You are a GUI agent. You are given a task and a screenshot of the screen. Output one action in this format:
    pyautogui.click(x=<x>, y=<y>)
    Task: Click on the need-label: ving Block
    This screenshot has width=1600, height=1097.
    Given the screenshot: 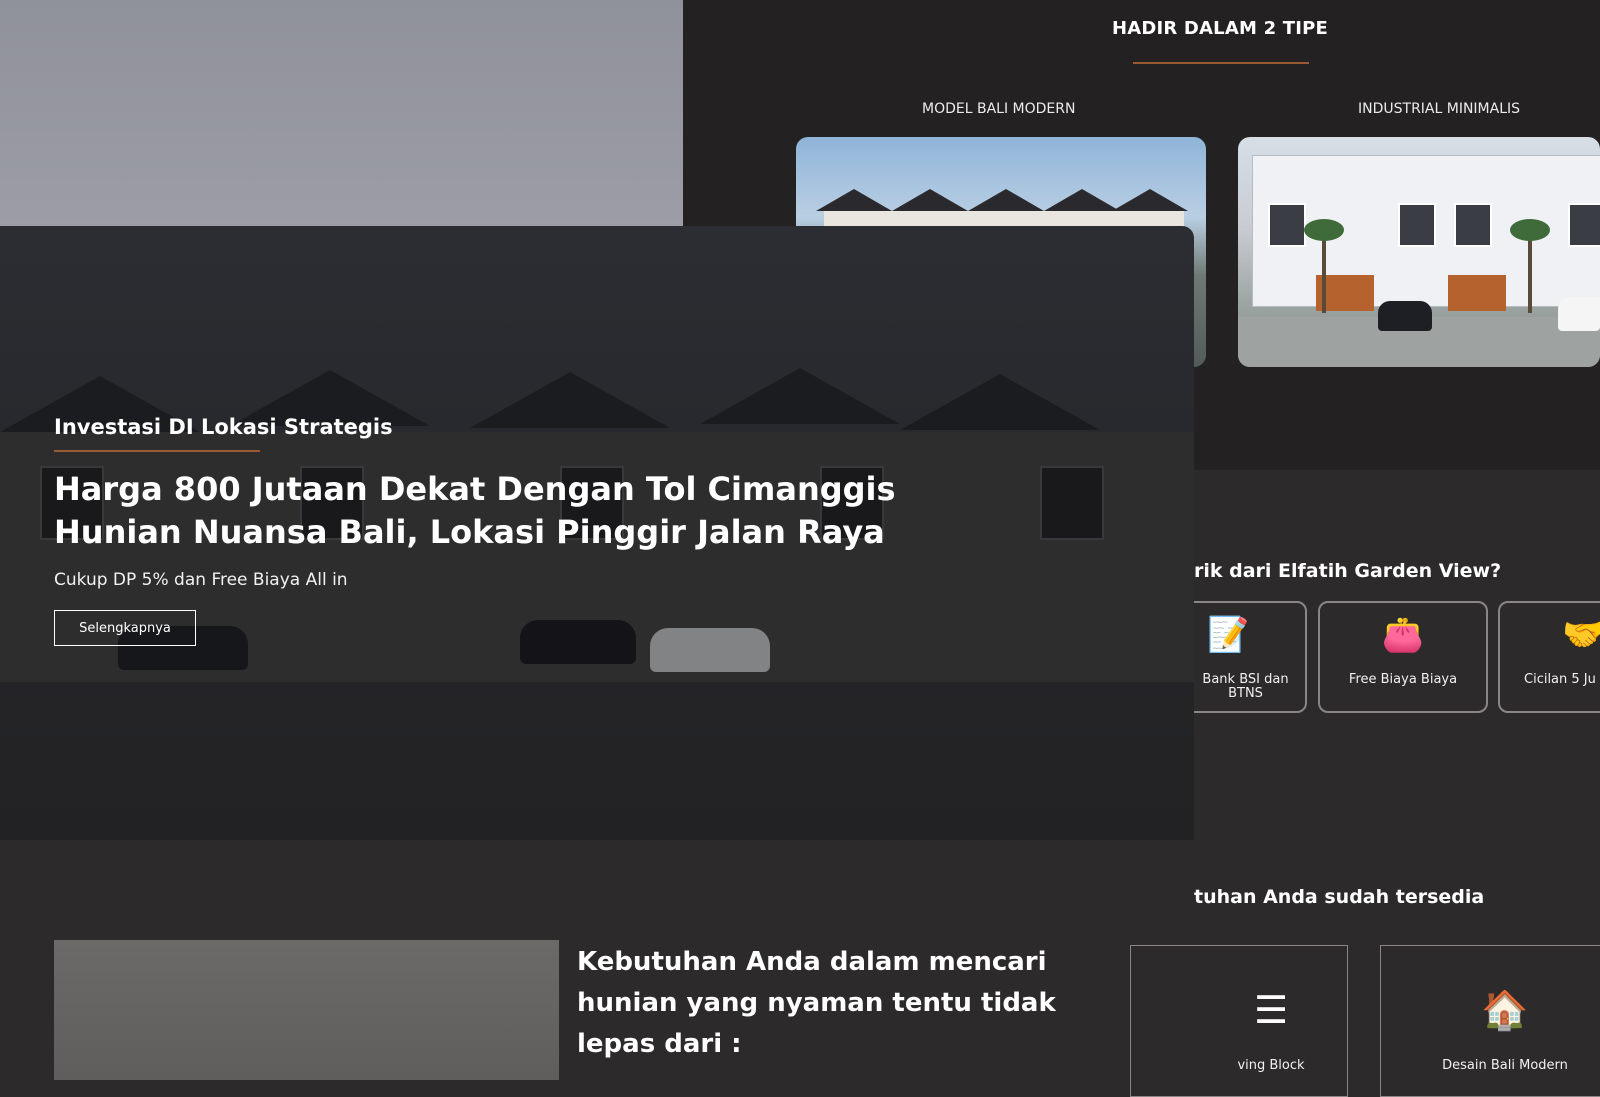 What is the action you would take?
    pyautogui.click(x=1271, y=1065)
    